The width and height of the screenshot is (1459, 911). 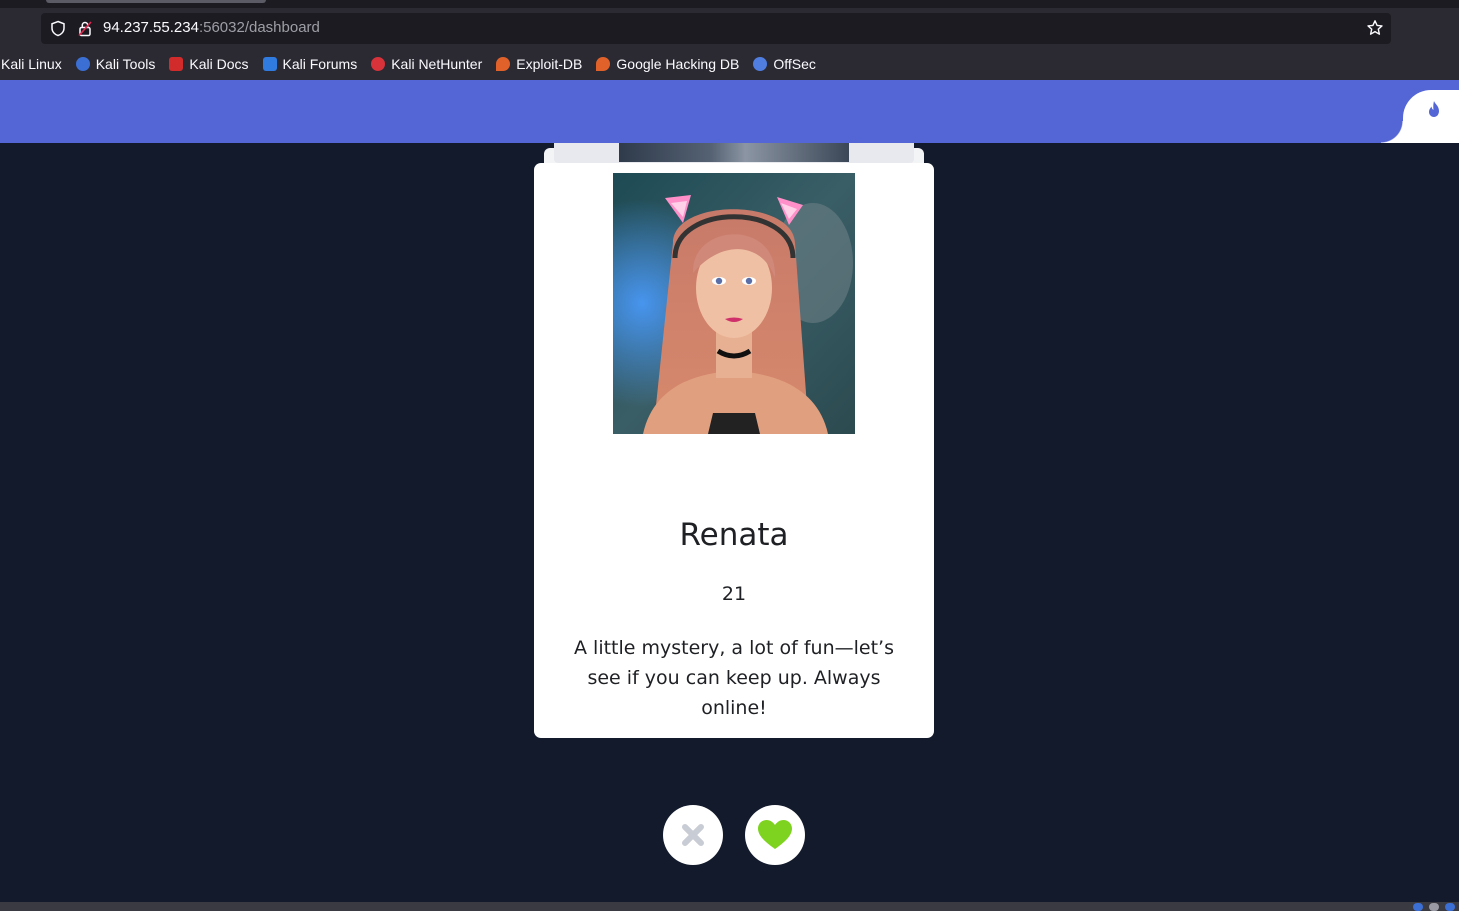 I want to click on close-icon, so click(x=693, y=835).